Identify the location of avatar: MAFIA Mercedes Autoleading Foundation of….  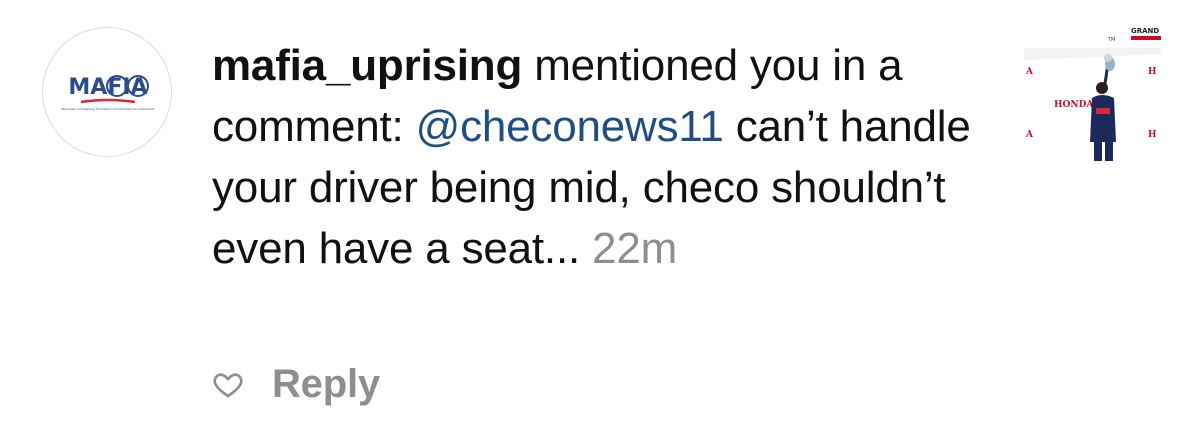
(107, 92).